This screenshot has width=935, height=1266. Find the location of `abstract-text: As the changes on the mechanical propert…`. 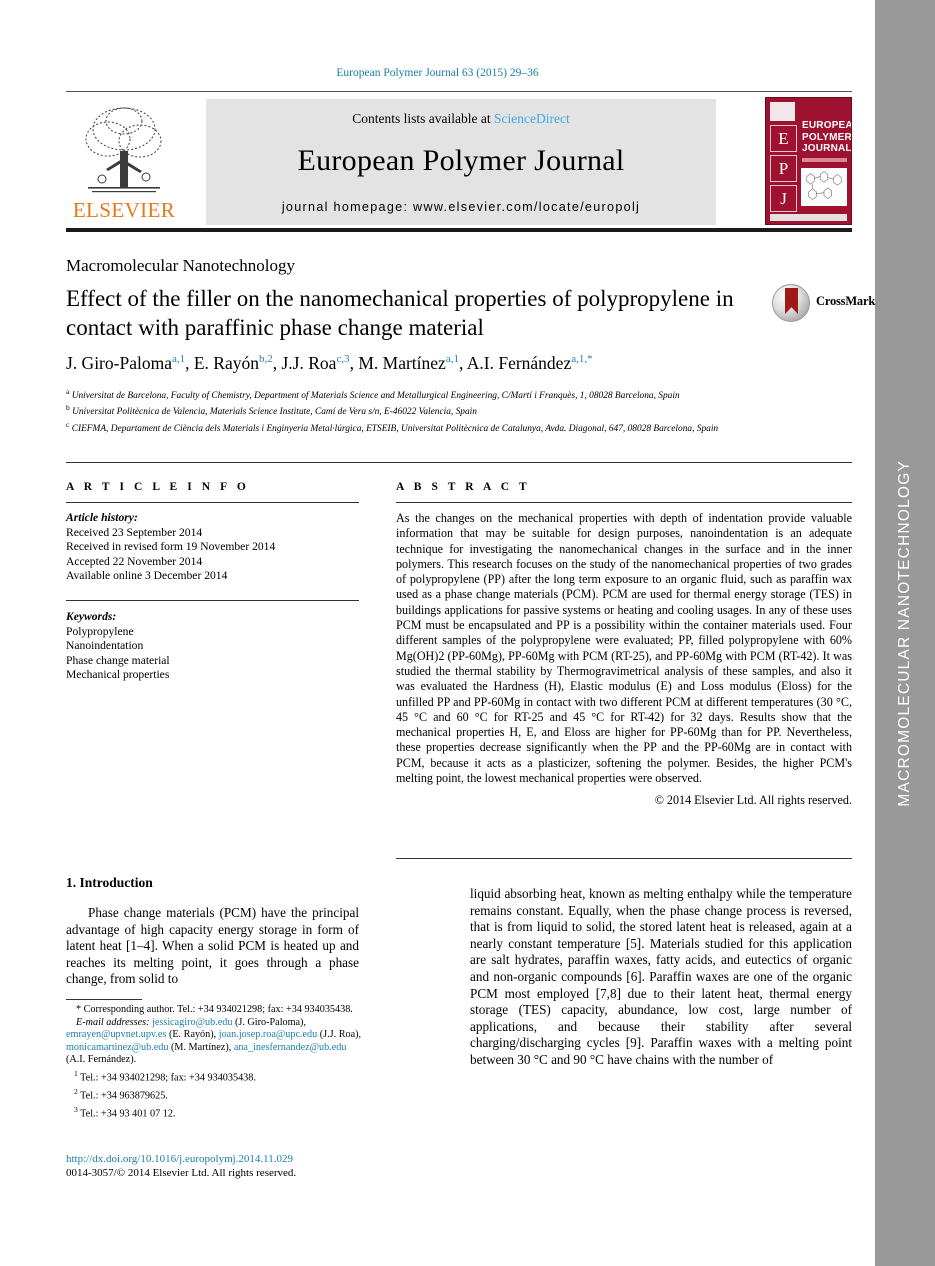

abstract-text: As the changes on the mechanical propert… is located at coordinates (624, 648).